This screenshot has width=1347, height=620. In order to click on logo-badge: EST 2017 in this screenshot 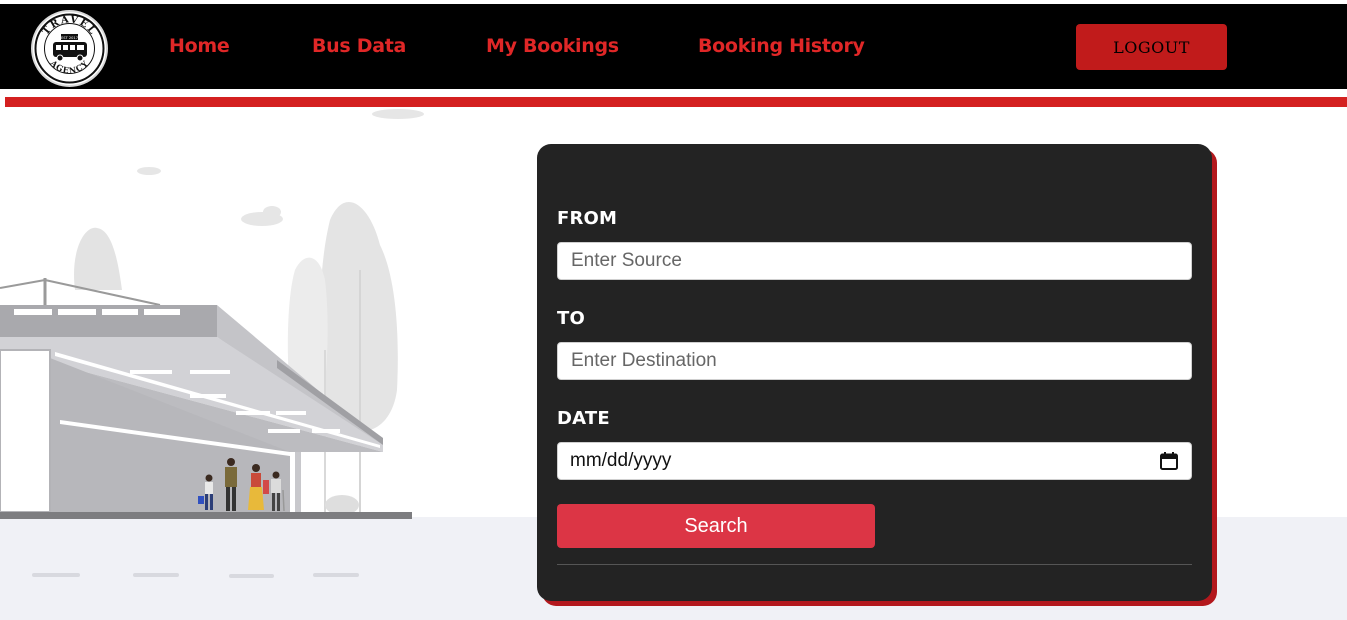, I will do `click(69, 38)`.